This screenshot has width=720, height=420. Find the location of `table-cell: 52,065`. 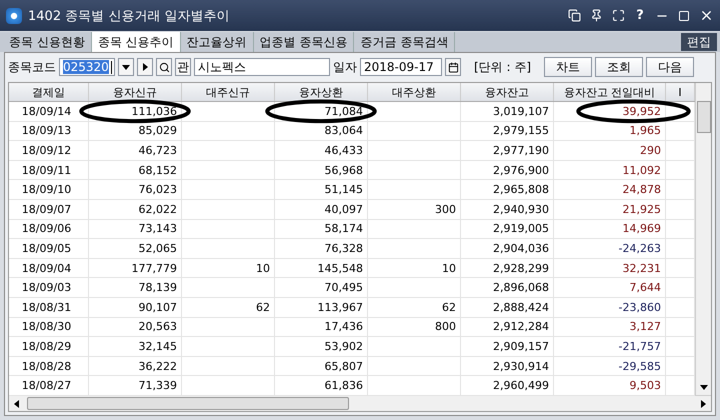

table-cell: 52,065 is located at coordinates (157, 248).